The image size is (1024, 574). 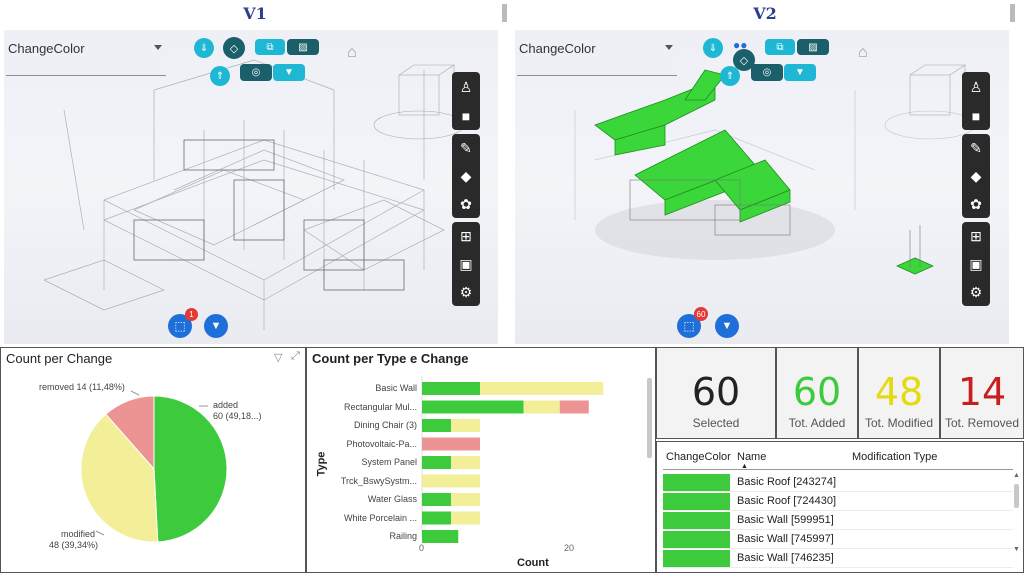 What do you see at coordinates (1016, 549) in the screenshot?
I see `table-scroll-down-icon: ▼` at bounding box center [1016, 549].